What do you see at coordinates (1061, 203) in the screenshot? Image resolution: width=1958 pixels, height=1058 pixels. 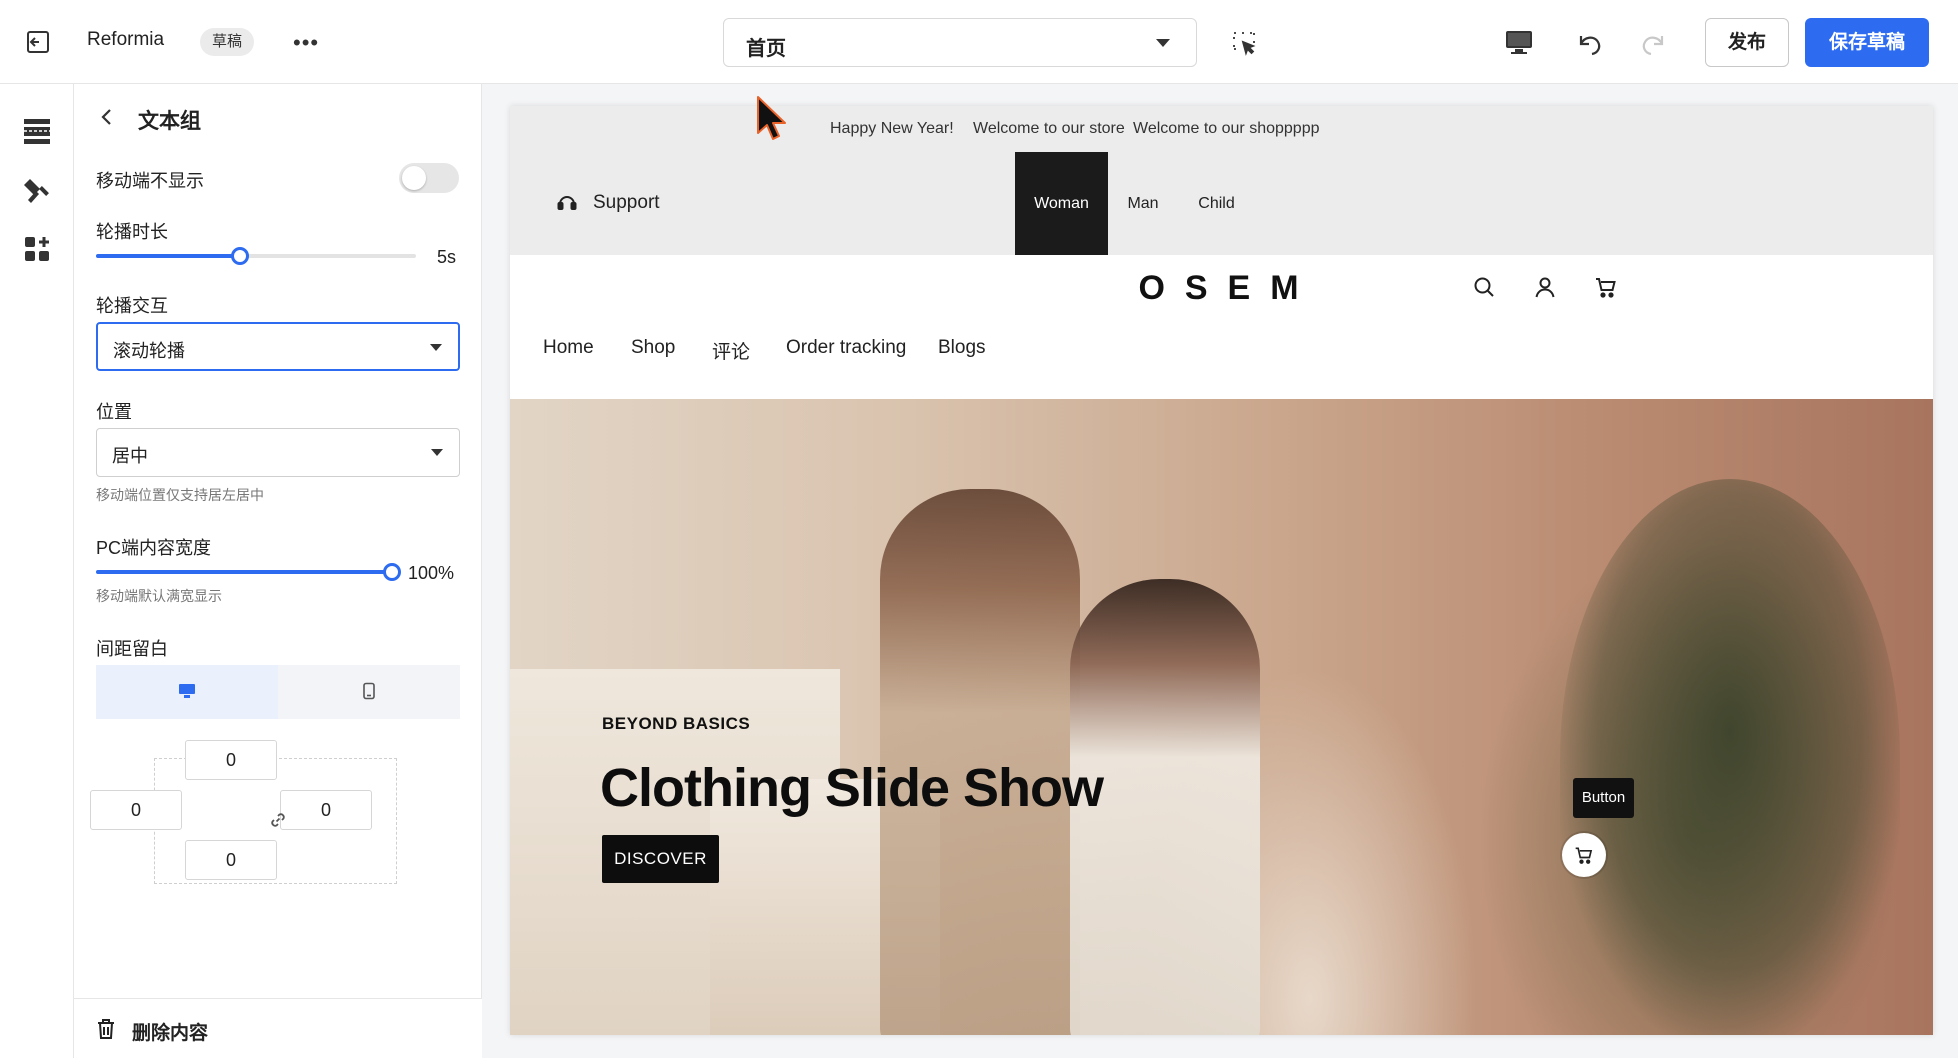 I see `gender-tab-woman: Woman` at bounding box center [1061, 203].